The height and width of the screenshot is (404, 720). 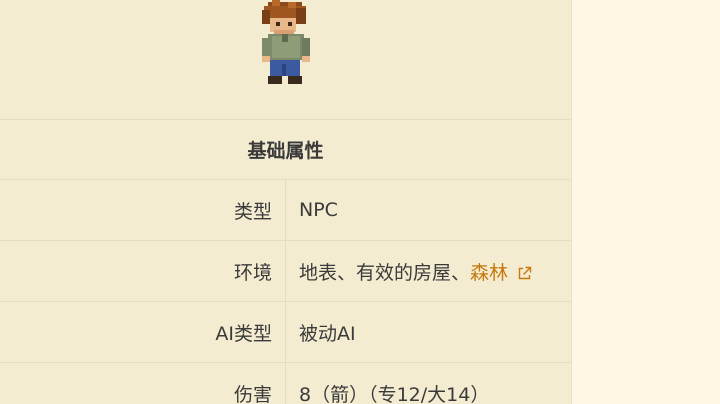 What do you see at coordinates (385, 272) in the screenshot?
I see `environment-text: 地表、有效的房屋、` at bounding box center [385, 272].